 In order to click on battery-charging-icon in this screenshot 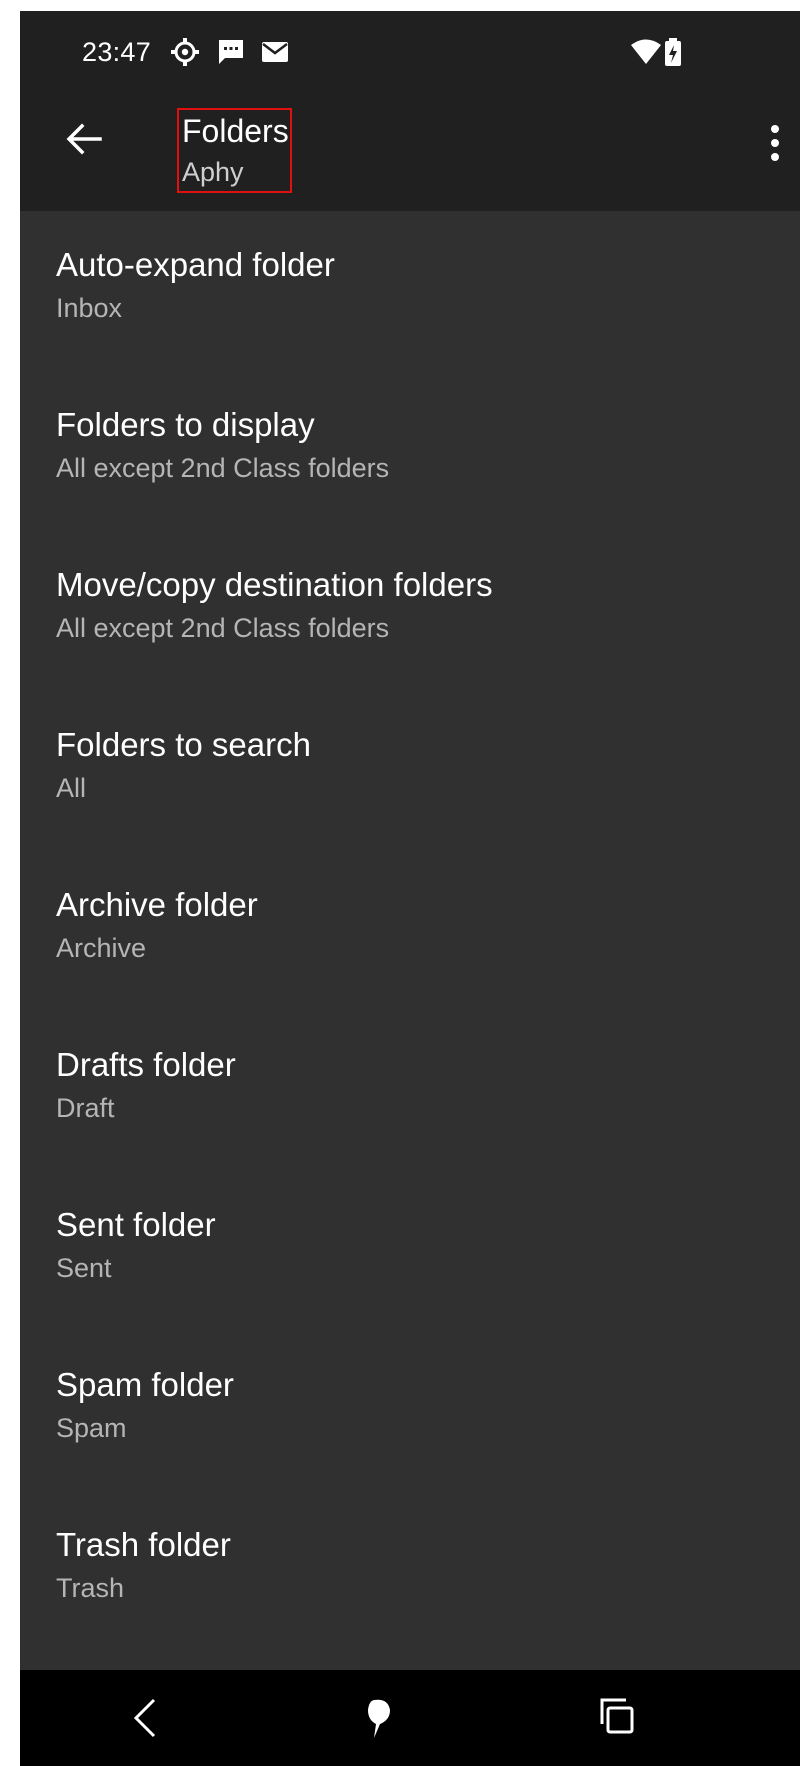, I will do `click(673, 52)`.